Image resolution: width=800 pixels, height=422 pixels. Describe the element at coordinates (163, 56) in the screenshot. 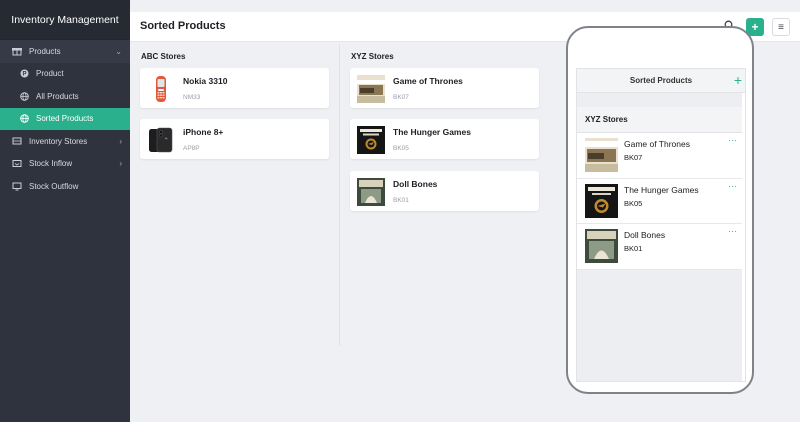

I see `column-title-abc: ABC Stores` at that location.